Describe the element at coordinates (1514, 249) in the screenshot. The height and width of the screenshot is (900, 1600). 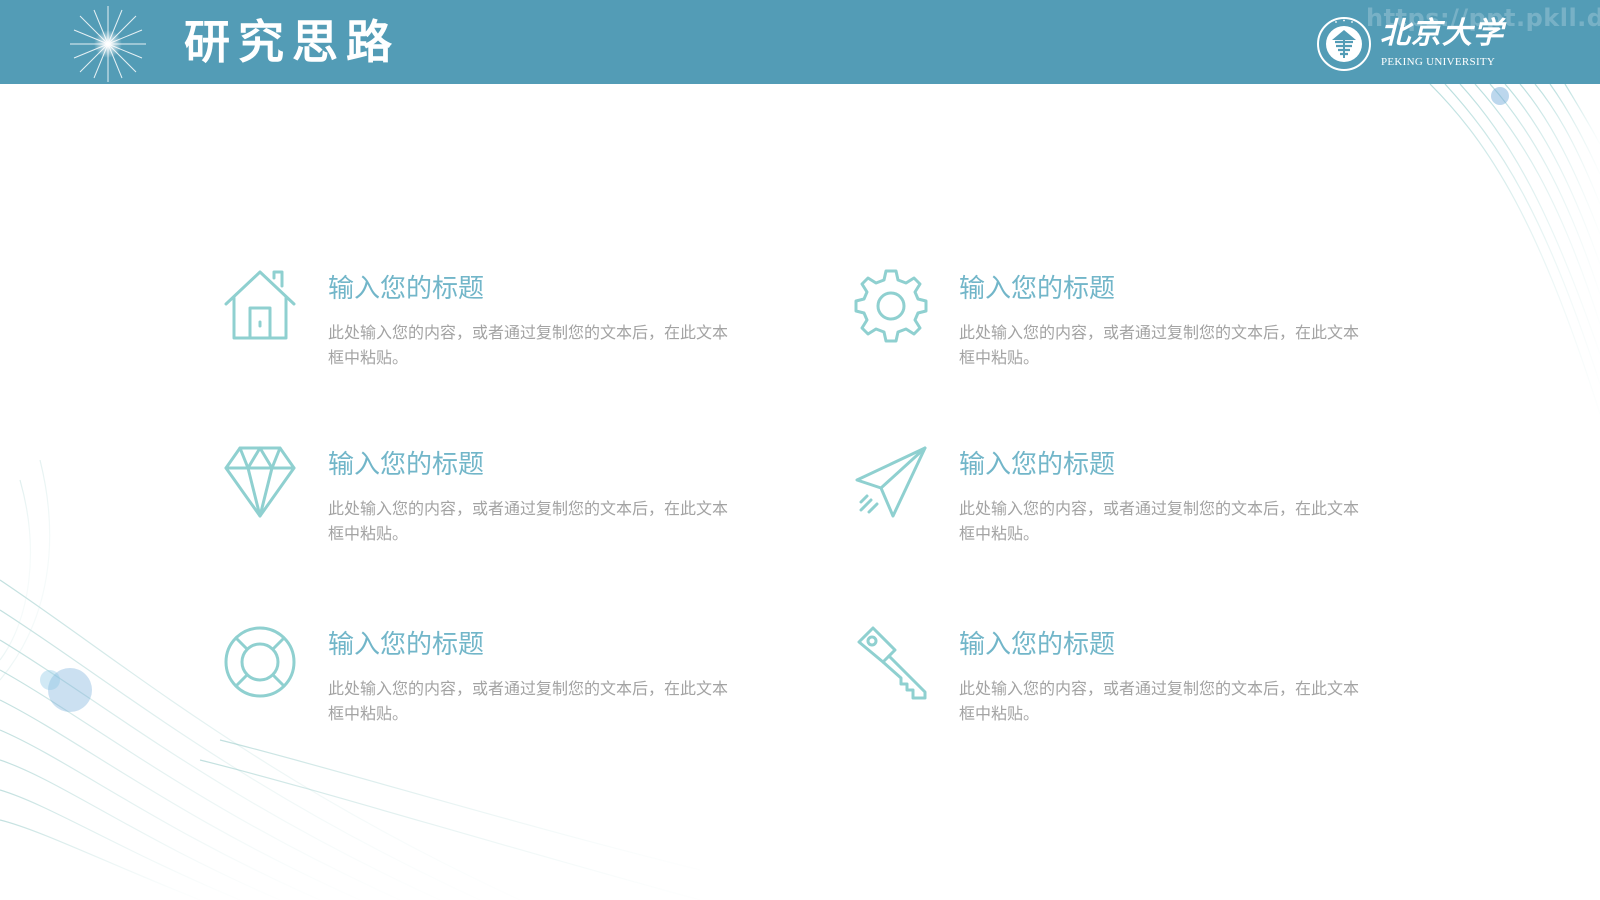
I see `feather-decoration-right` at that location.